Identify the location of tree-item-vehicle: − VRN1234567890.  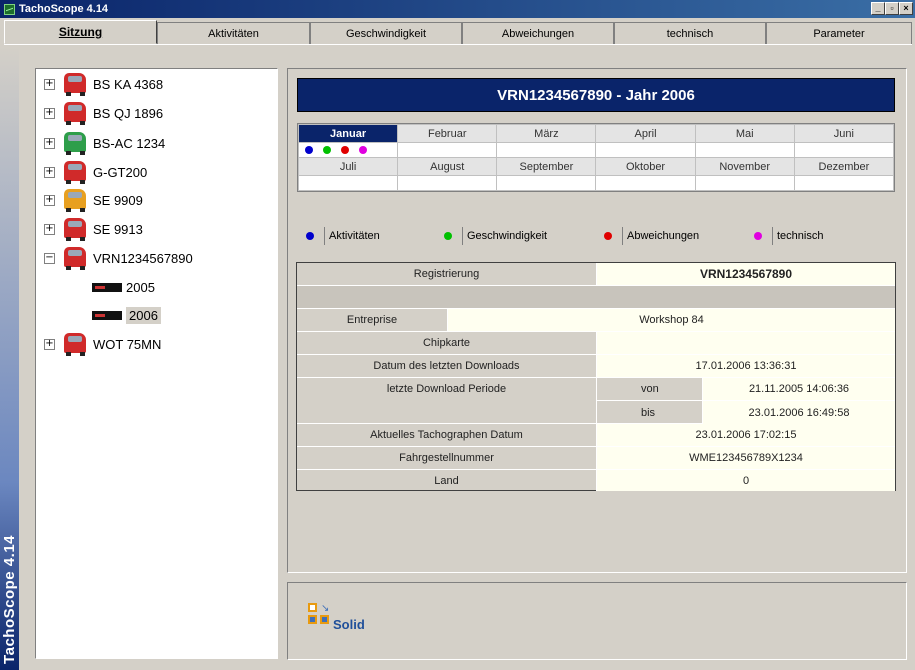
(118, 258).